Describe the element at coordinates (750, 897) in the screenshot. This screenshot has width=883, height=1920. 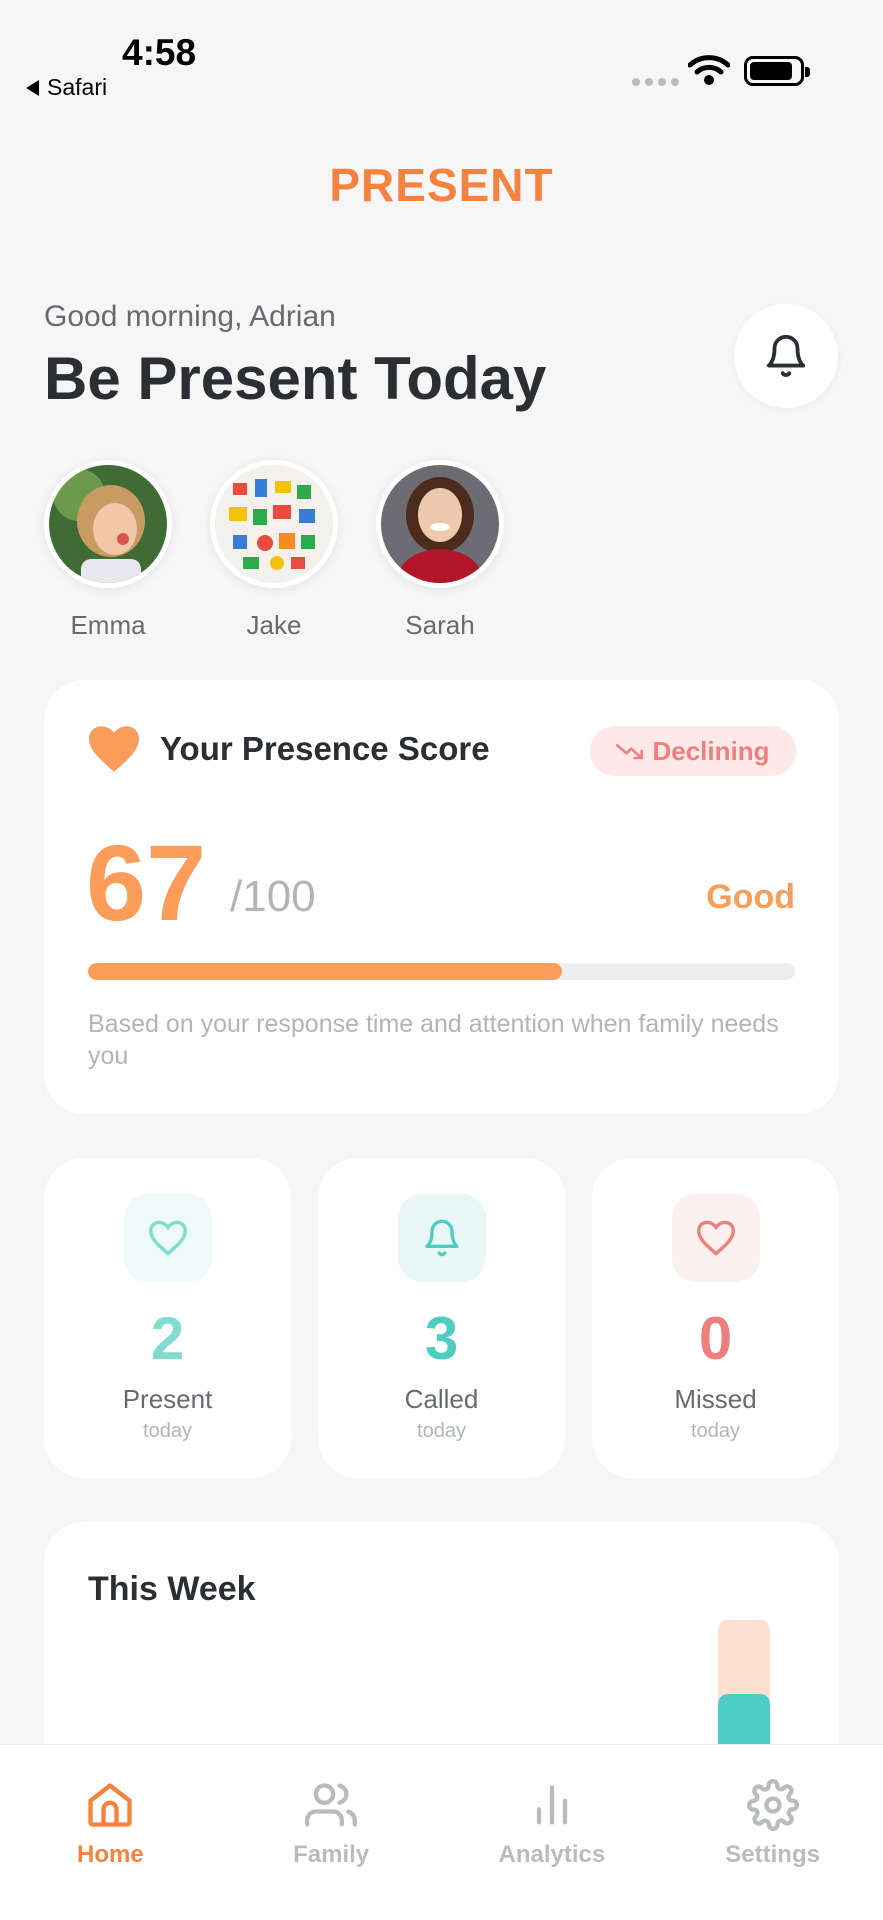
I see `score-rating: Good` at that location.